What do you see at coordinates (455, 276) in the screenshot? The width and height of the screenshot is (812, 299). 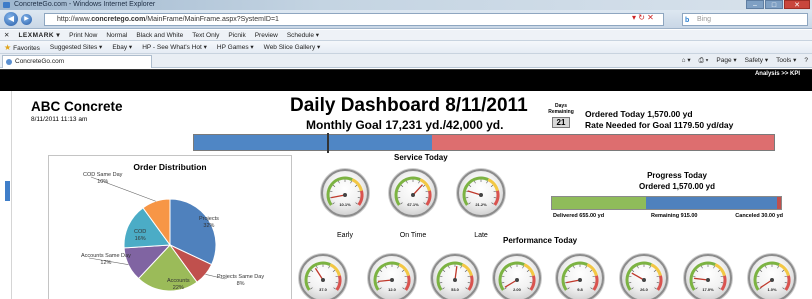 I see `gauge-performance-3: 53.0` at bounding box center [455, 276].